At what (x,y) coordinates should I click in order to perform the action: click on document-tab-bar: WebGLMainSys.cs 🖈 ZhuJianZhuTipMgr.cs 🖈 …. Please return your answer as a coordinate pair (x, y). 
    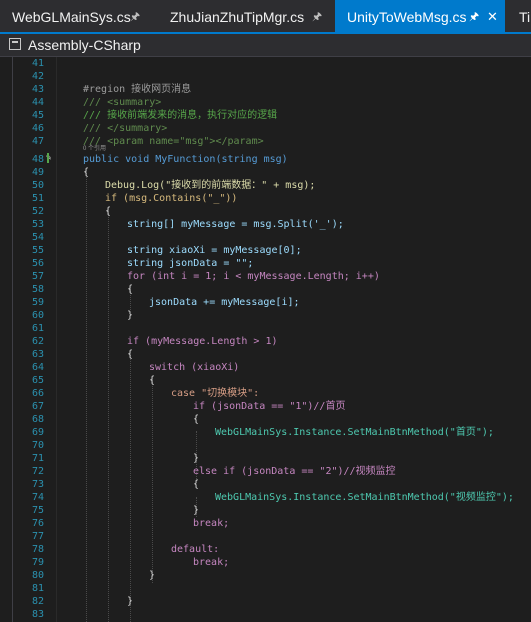
    Looking at the image, I should click on (265, 17).